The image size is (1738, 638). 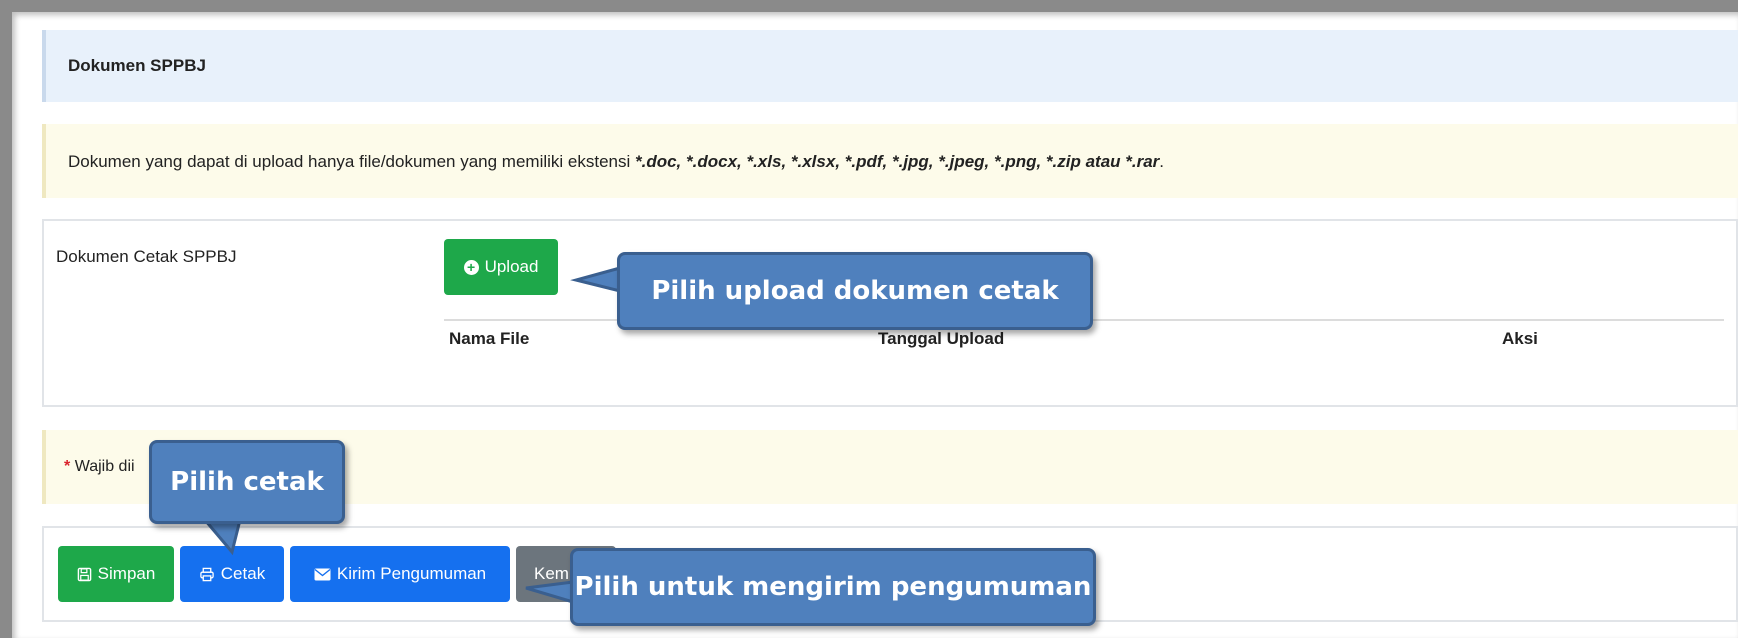 I want to click on floppy-disk-icon, so click(x=84, y=574).